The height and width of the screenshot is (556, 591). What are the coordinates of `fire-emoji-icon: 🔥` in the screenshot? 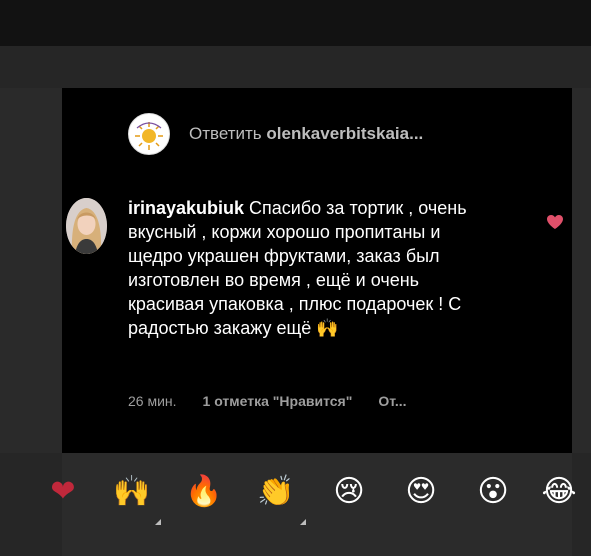 It's located at (204, 492).